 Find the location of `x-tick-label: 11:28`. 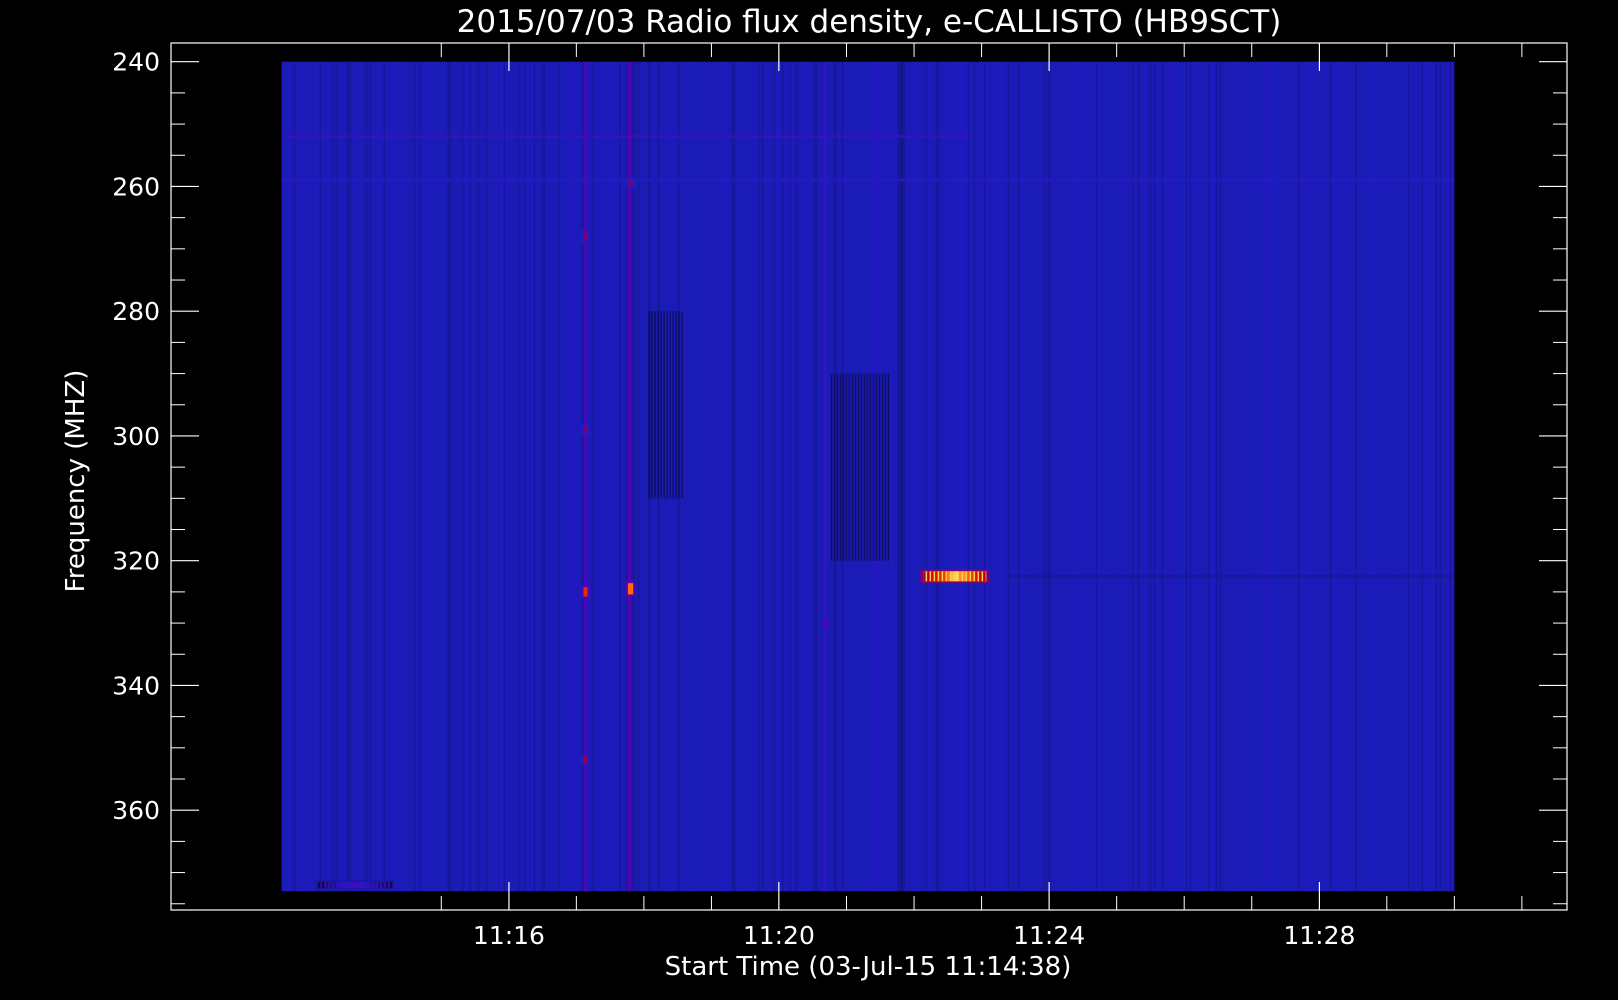

x-tick-label: 11:28 is located at coordinates (1319, 935).